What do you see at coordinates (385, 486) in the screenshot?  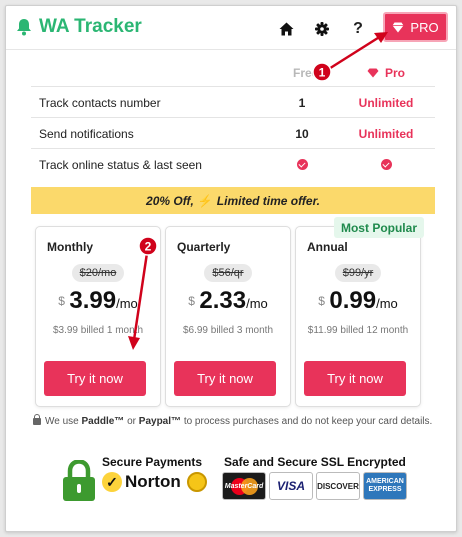 I see `amex-icon: AMERICAN EXPRESS` at bounding box center [385, 486].